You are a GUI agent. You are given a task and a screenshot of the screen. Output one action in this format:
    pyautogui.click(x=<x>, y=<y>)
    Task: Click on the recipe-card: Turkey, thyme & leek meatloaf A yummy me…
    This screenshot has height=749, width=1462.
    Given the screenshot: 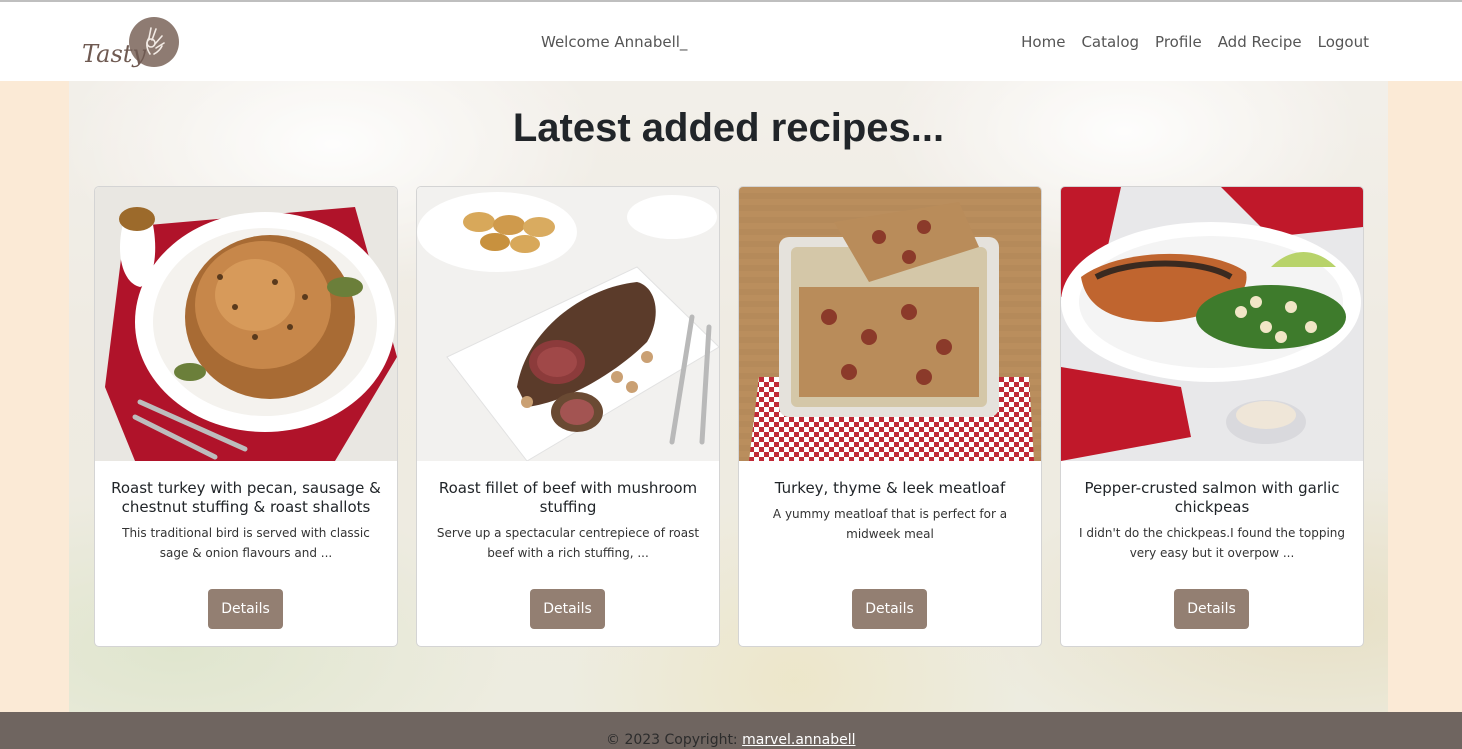 What is the action you would take?
    pyautogui.click(x=890, y=416)
    